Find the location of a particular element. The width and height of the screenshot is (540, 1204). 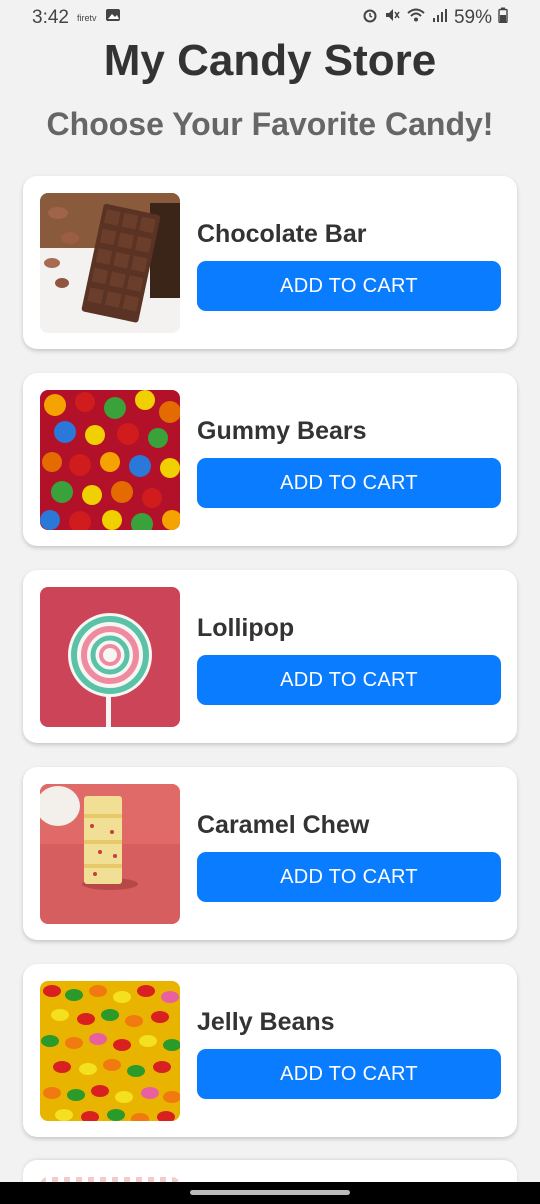

product-card-caramel-chew: Caramel Chew ADD TO CART is located at coordinates (270, 853).